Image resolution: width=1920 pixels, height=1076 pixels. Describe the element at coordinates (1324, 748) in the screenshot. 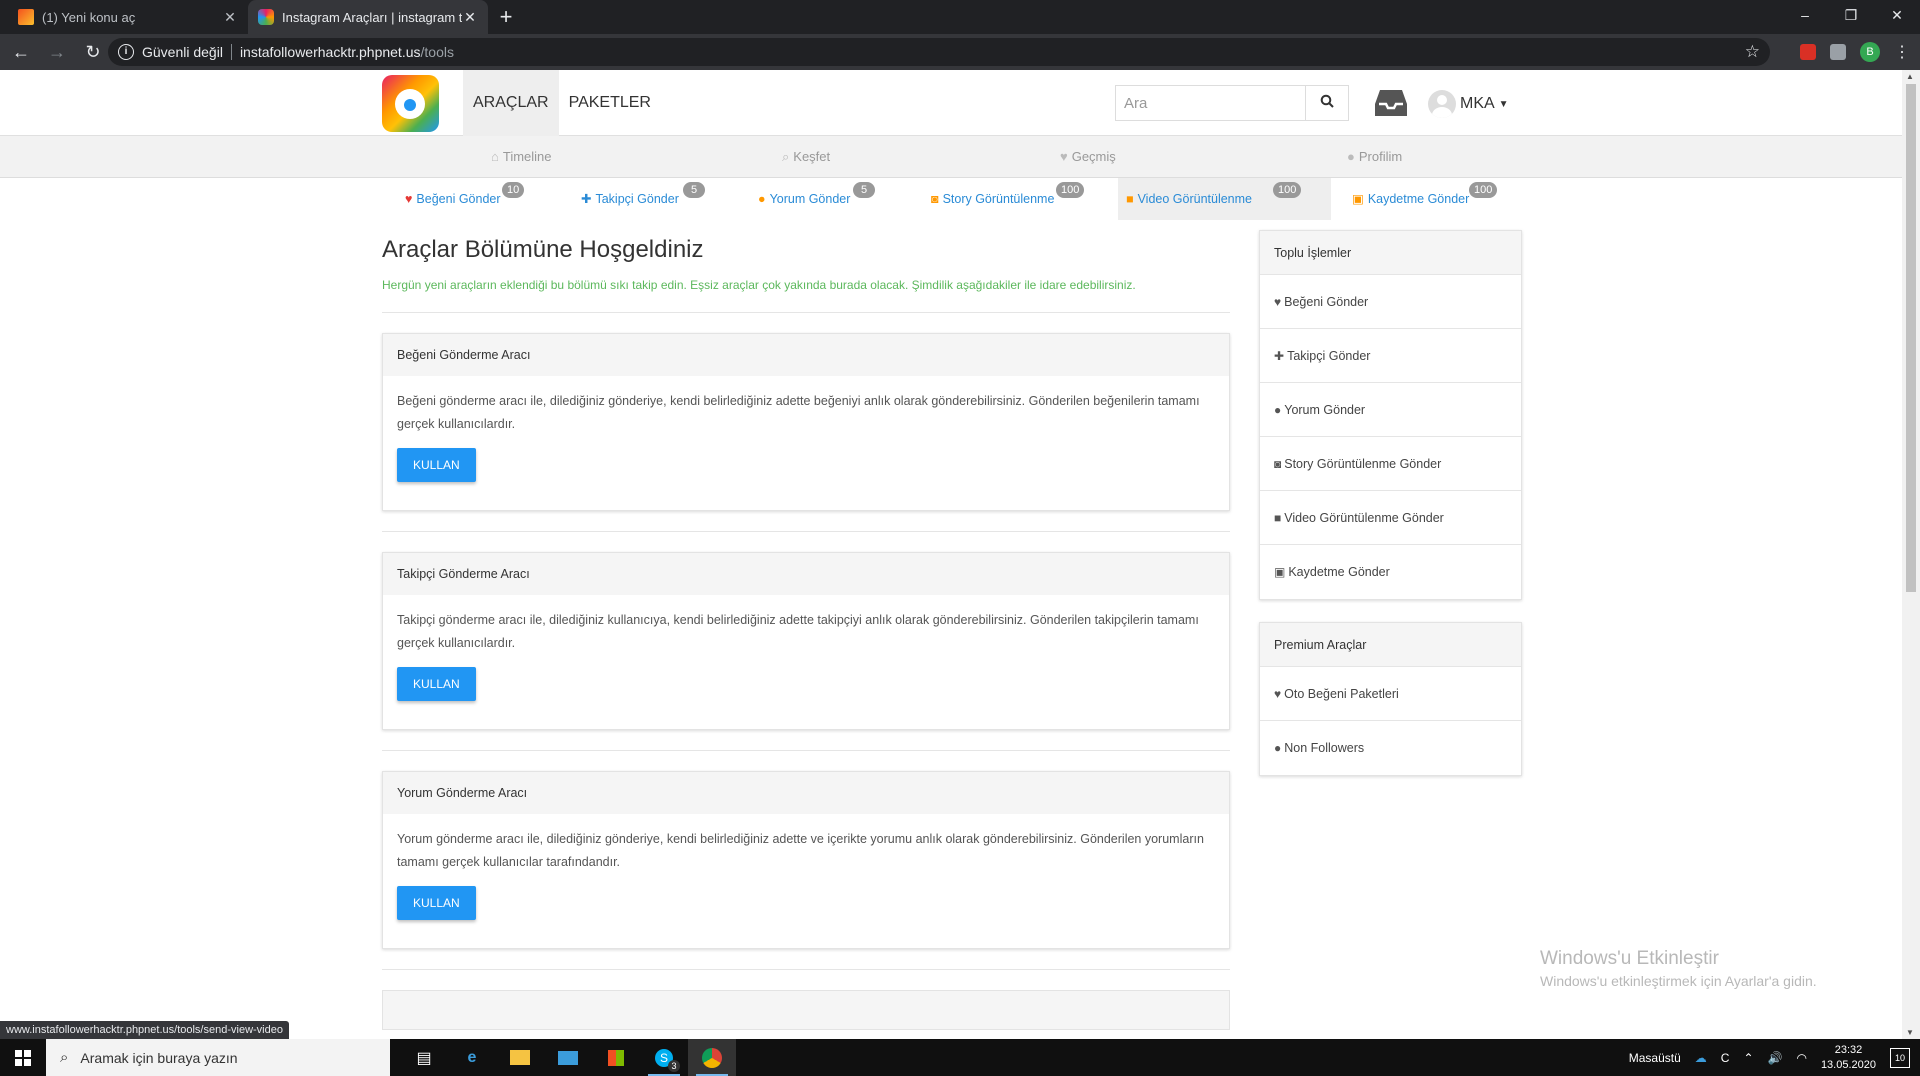

I see `panel-item-label: Non Followers` at that location.